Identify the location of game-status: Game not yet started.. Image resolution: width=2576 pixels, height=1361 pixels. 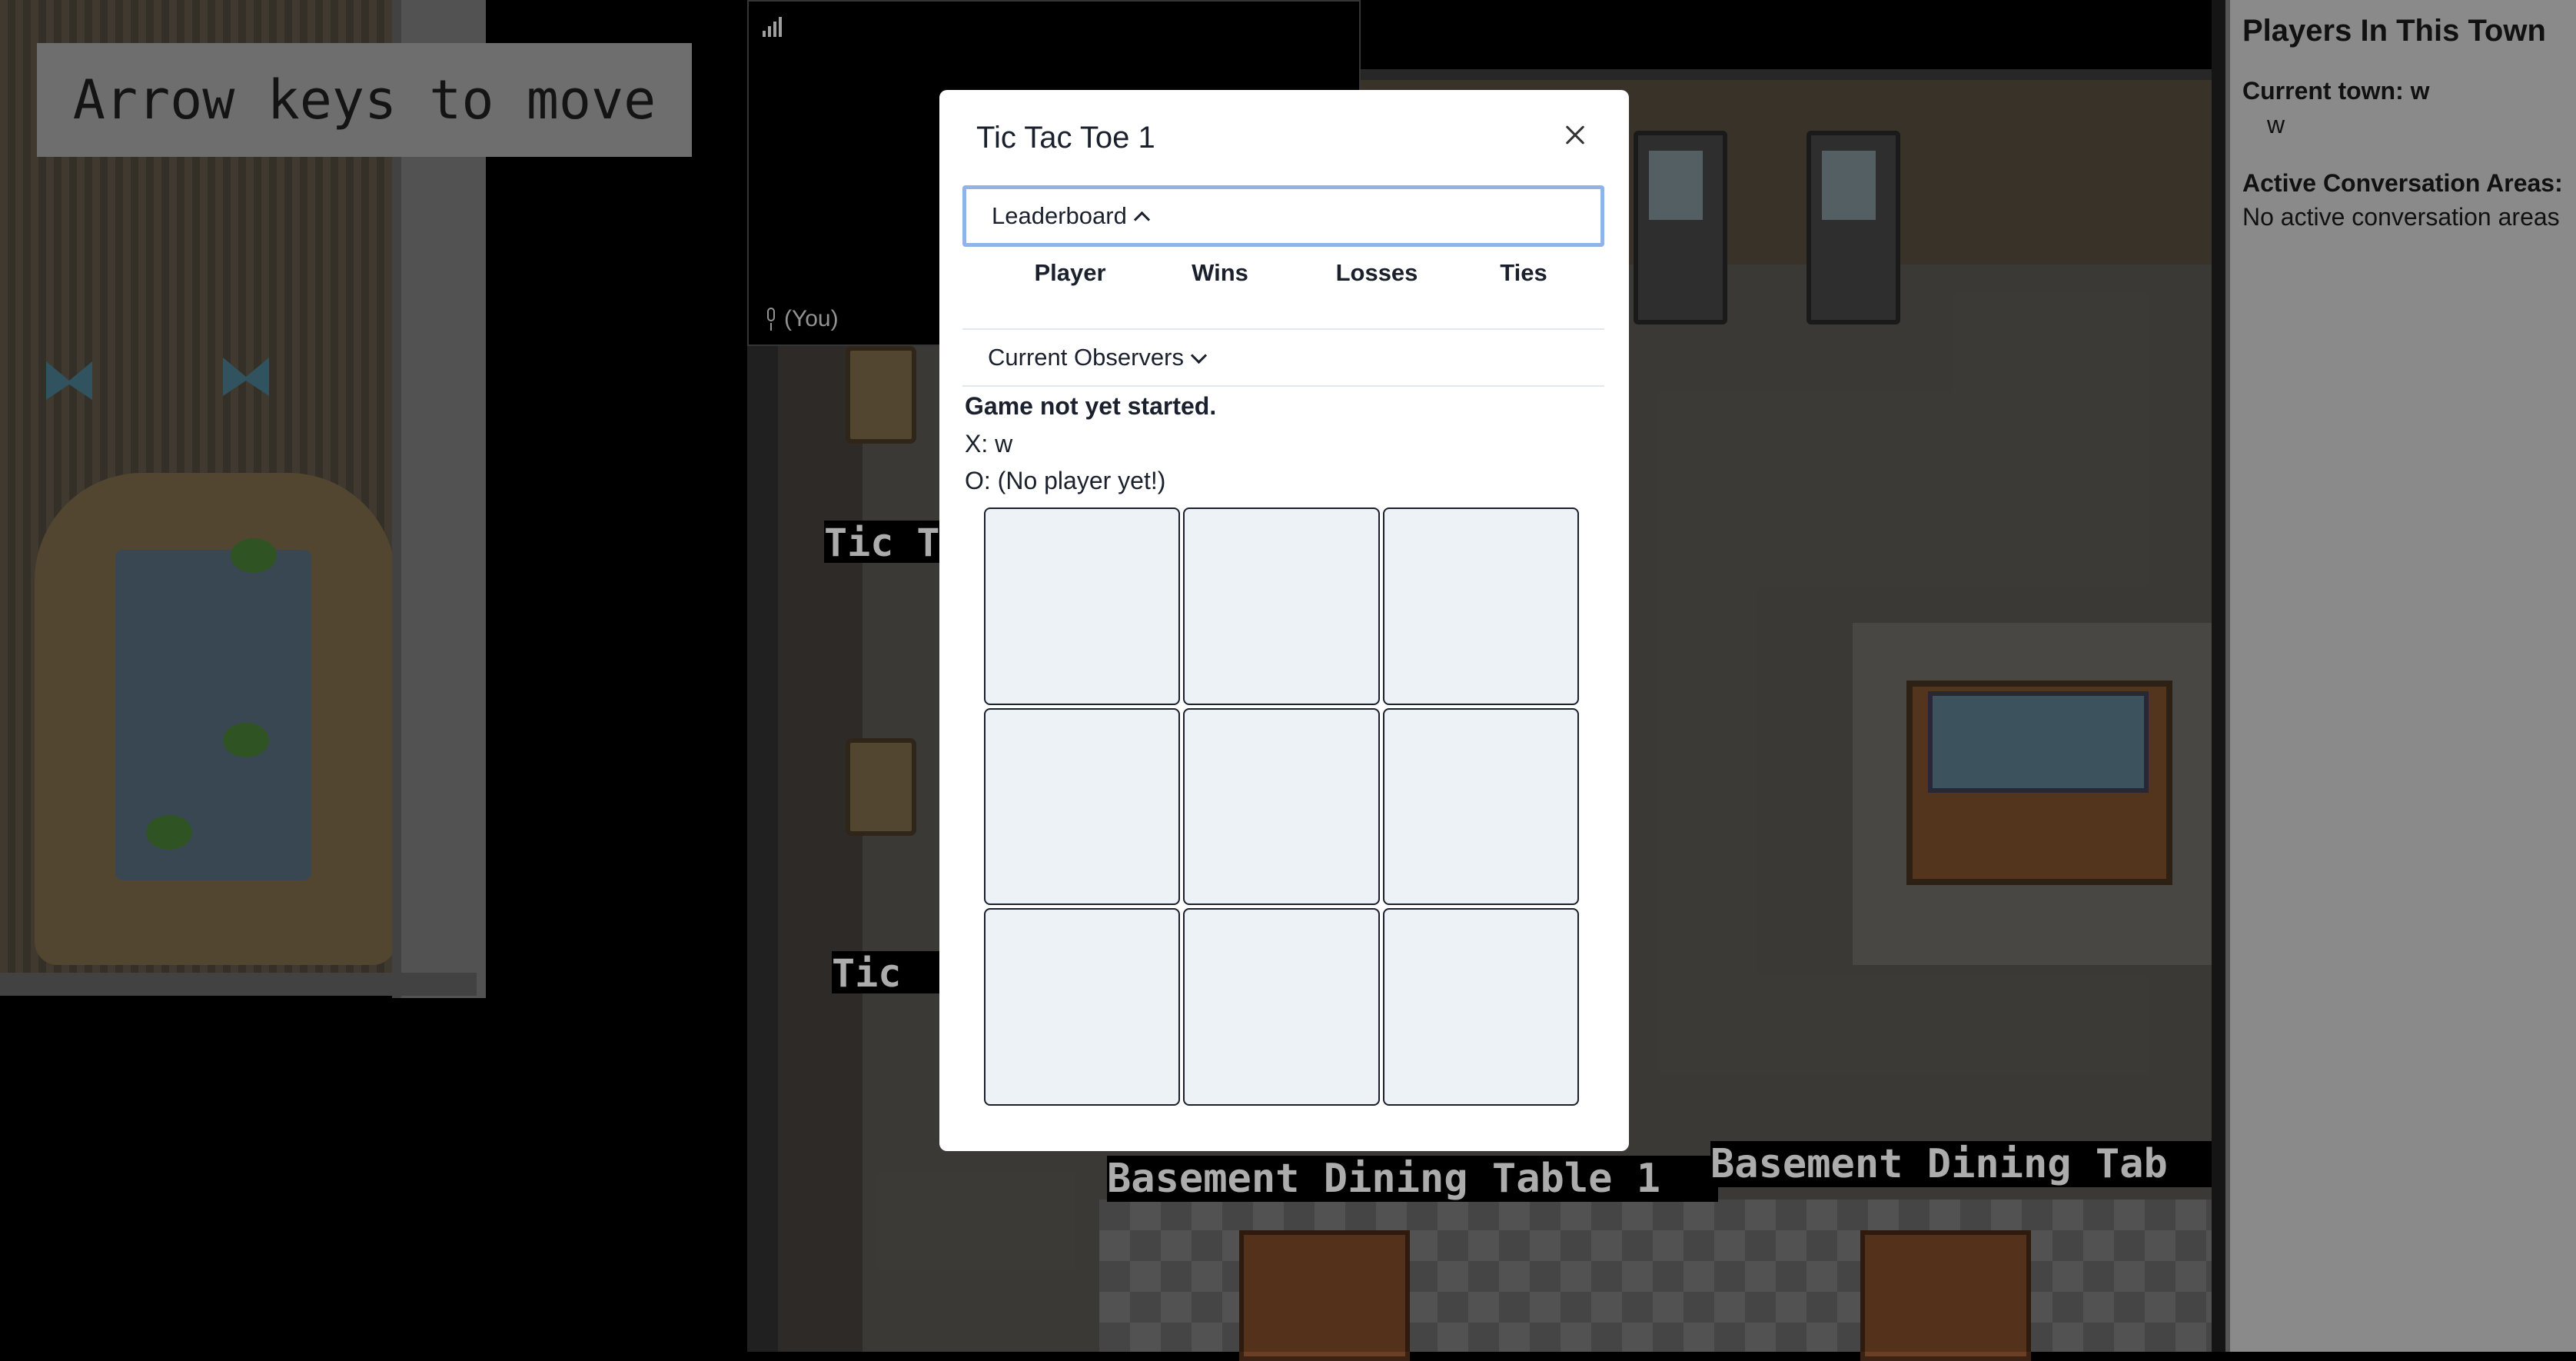
(1091, 406).